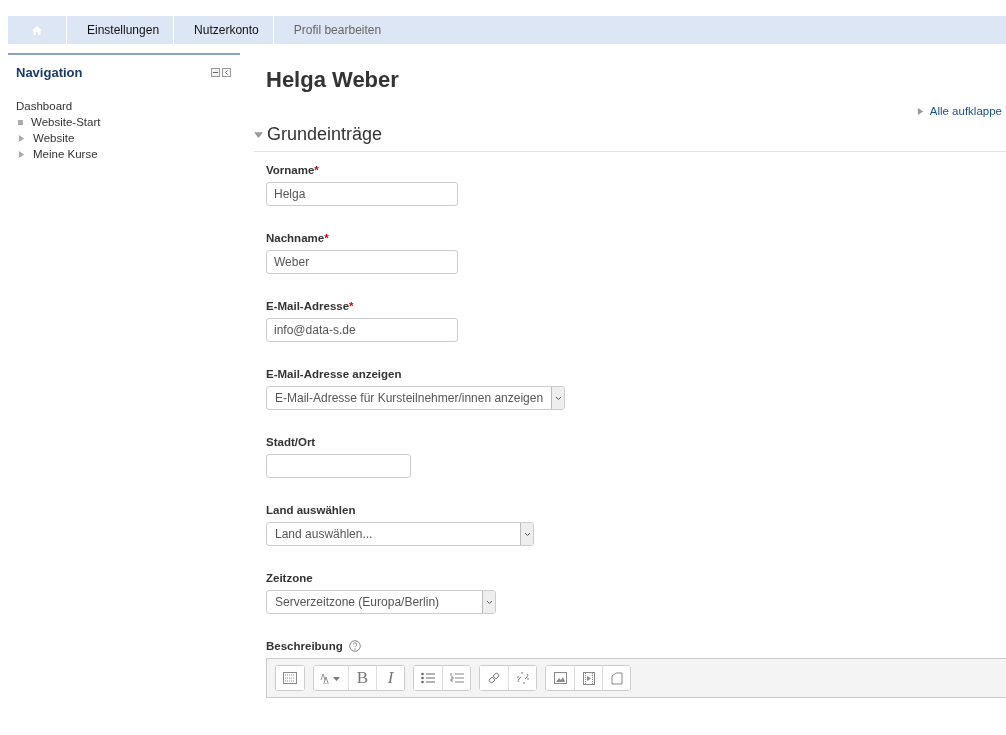 The height and width of the screenshot is (735, 1006). I want to click on numbered-list-button, so click(456, 678).